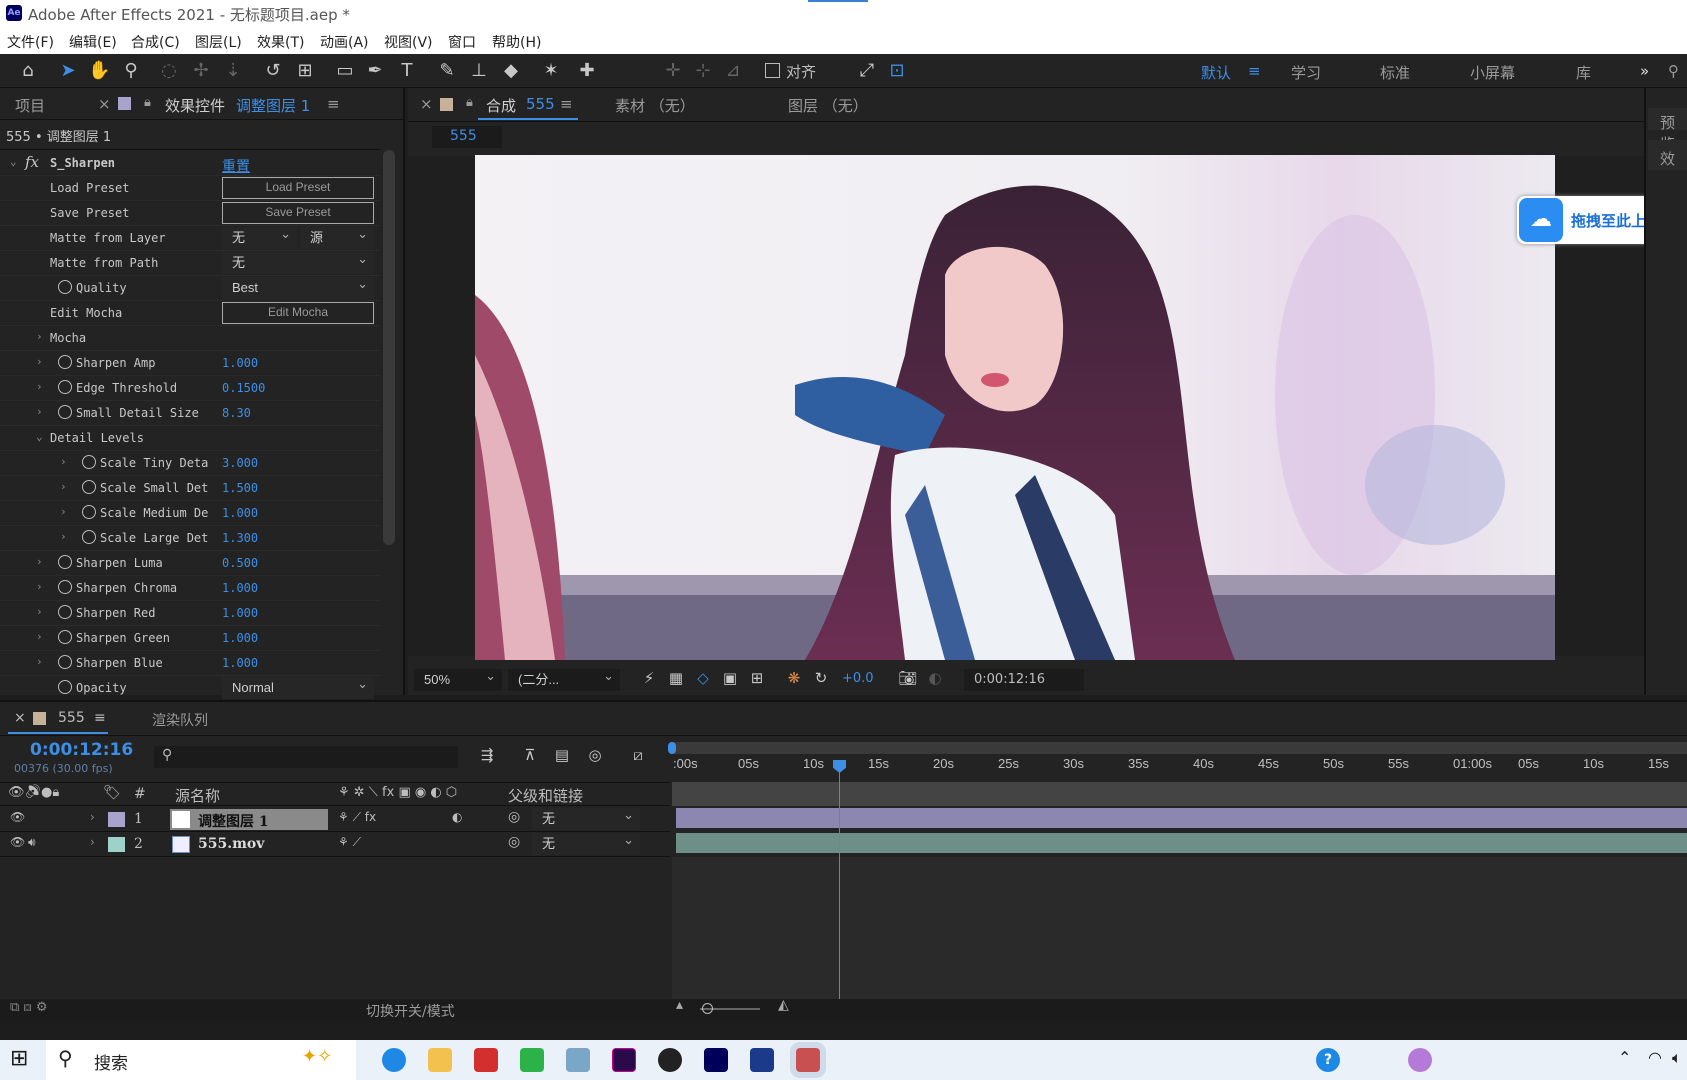 The width and height of the screenshot is (1687, 1080). Describe the element at coordinates (233, 821) in the screenshot. I see `layer-name: 调整图层 1` at that location.